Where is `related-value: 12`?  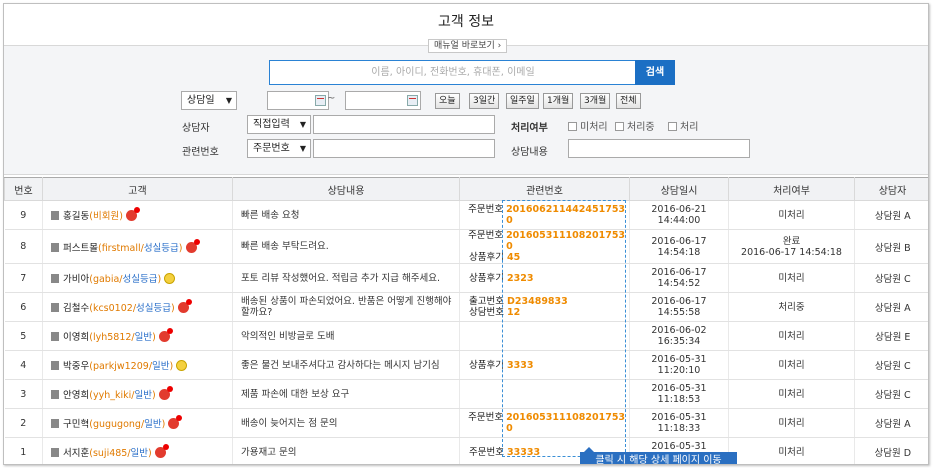 related-value: 12 is located at coordinates (512, 312).